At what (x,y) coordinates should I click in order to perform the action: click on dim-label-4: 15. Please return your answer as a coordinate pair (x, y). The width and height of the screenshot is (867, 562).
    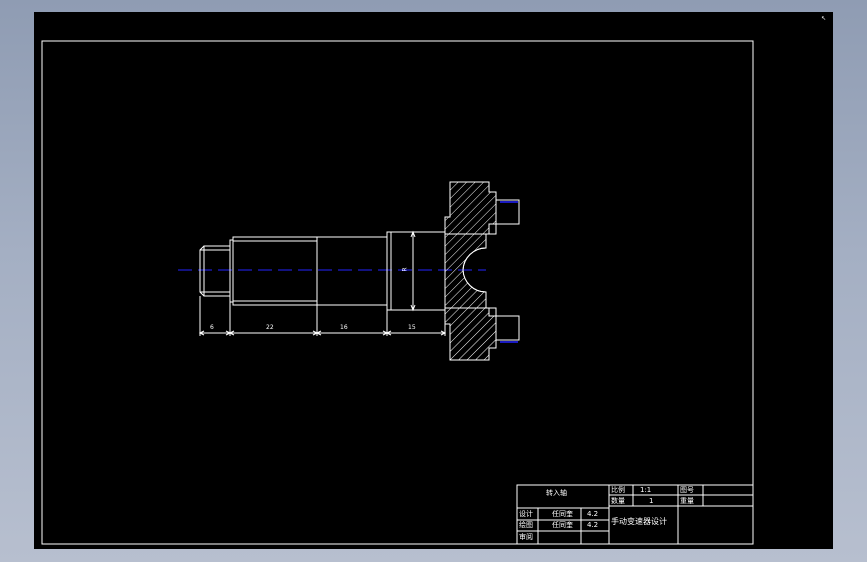
    Looking at the image, I should click on (412, 327).